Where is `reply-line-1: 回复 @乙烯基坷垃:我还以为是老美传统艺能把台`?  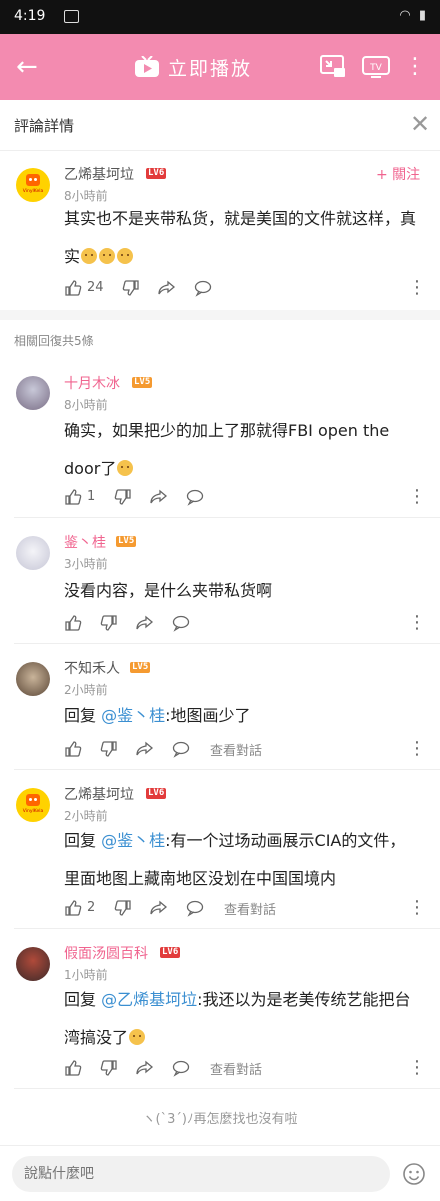 reply-line-1: 回复 @乙烯基坷垃:我还以为是老美传统艺能把台 is located at coordinates (244, 1000).